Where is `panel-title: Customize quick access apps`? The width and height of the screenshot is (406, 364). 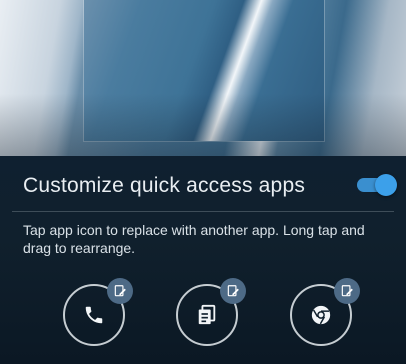 panel-title: Customize quick access apps is located at coordinates (164, 185).